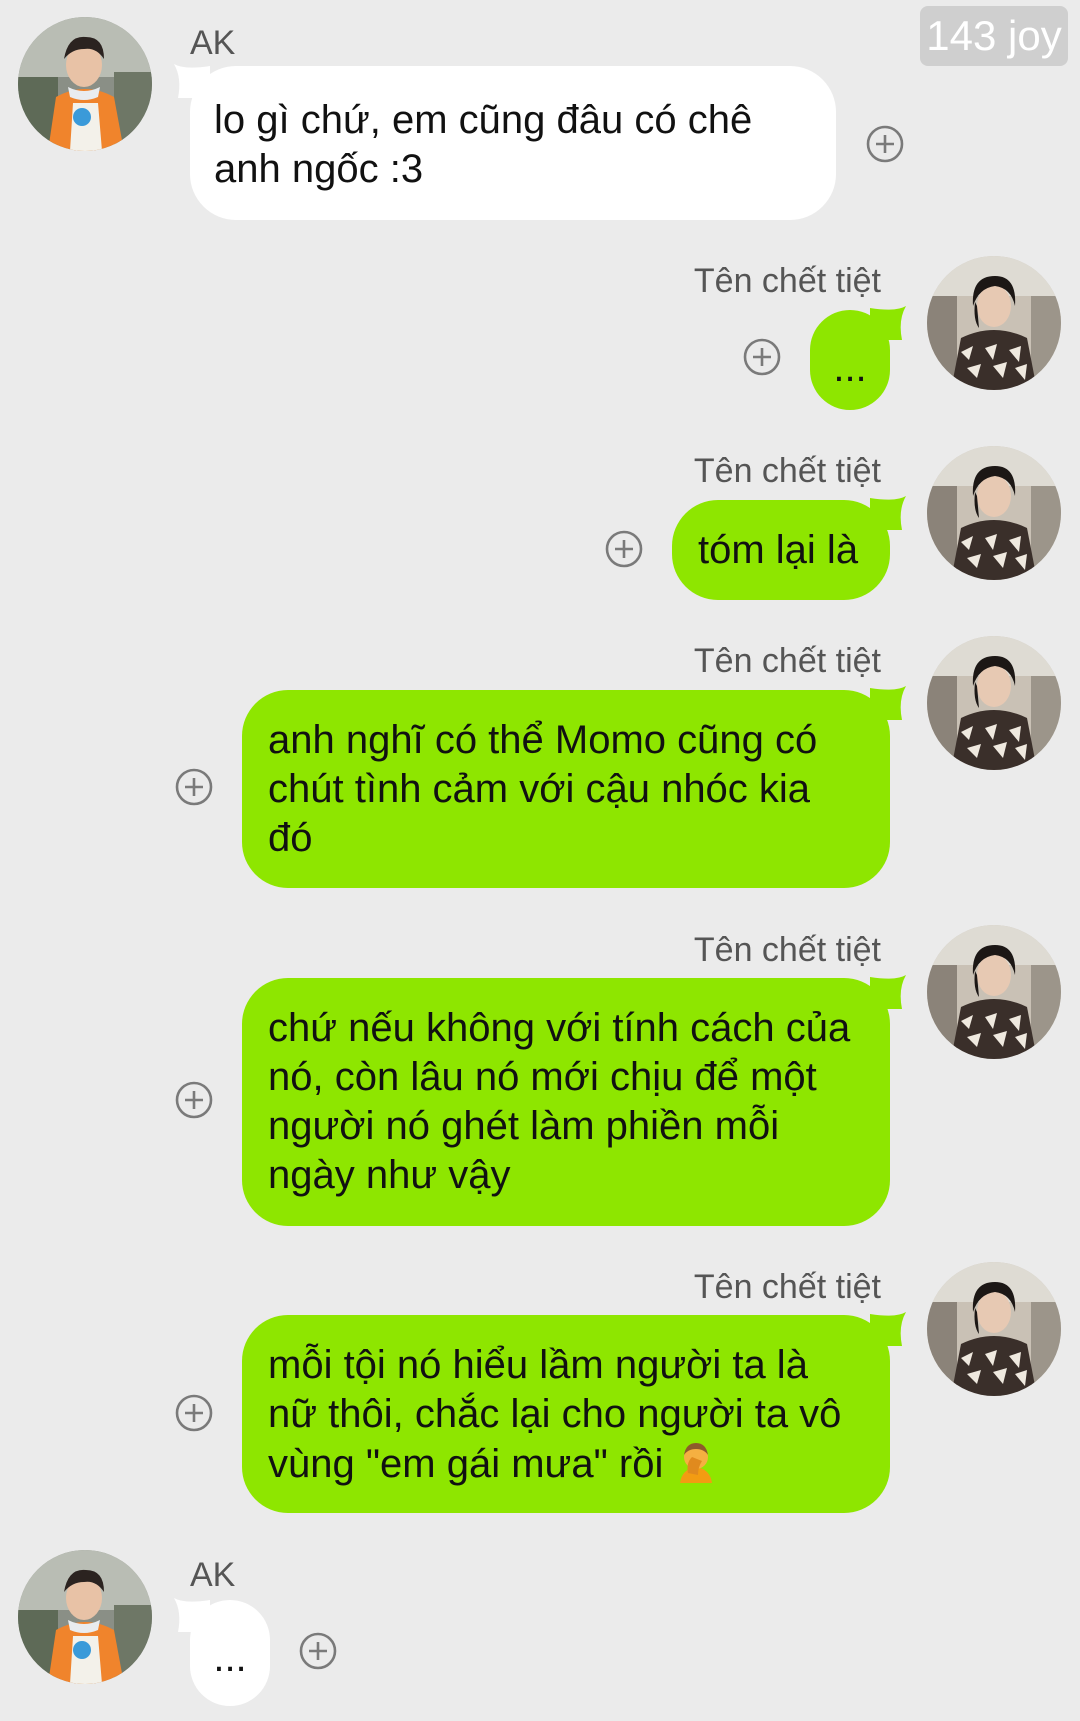 Image resolution: width=1080 pixels, height=1721 pixels. I want to click on person-facepalming-emoji, so click(696, 1463).